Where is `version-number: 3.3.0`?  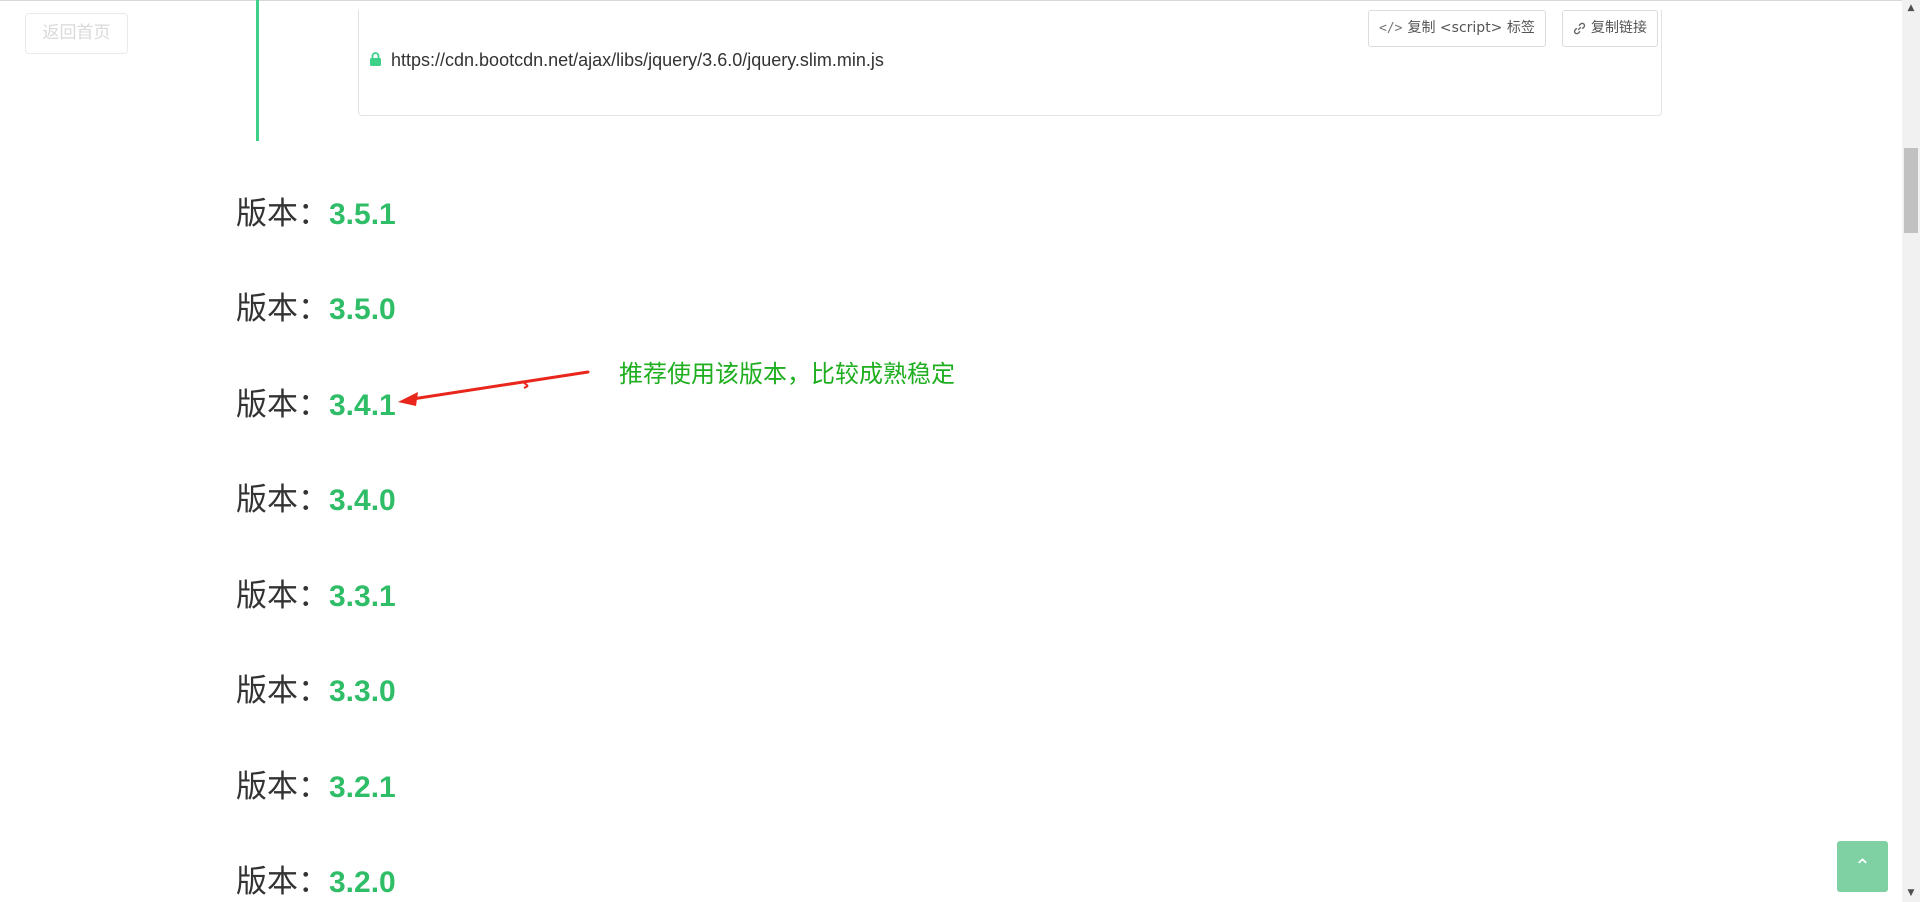 version-number: 3.3.0 is located at coordinates (362, 692).